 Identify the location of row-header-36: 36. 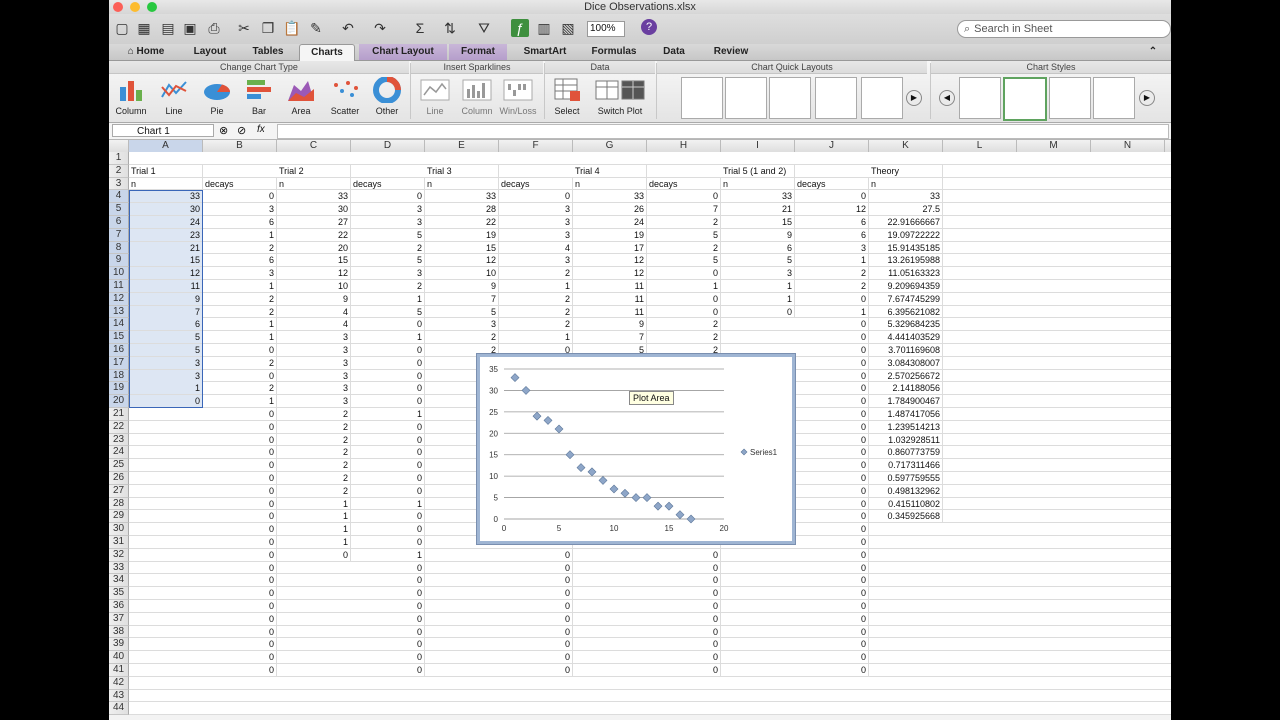
(119, 606).